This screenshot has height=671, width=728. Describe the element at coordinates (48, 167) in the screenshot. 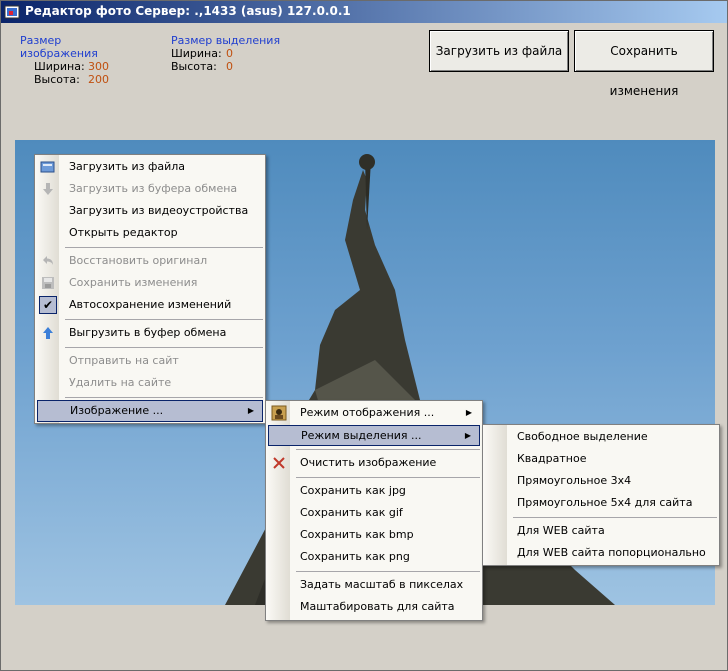

I see `open-file-icon` at that location.